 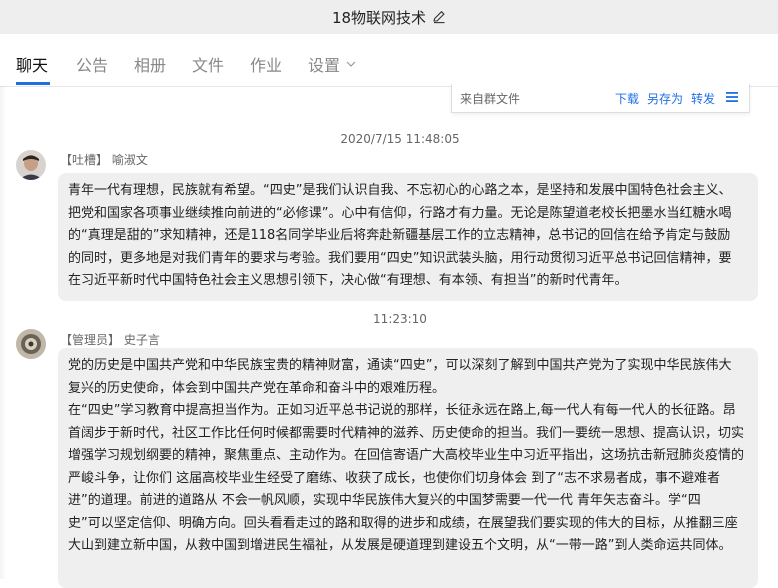 I want to click on tab-announcement: 公告, so click(x=92, y=64).